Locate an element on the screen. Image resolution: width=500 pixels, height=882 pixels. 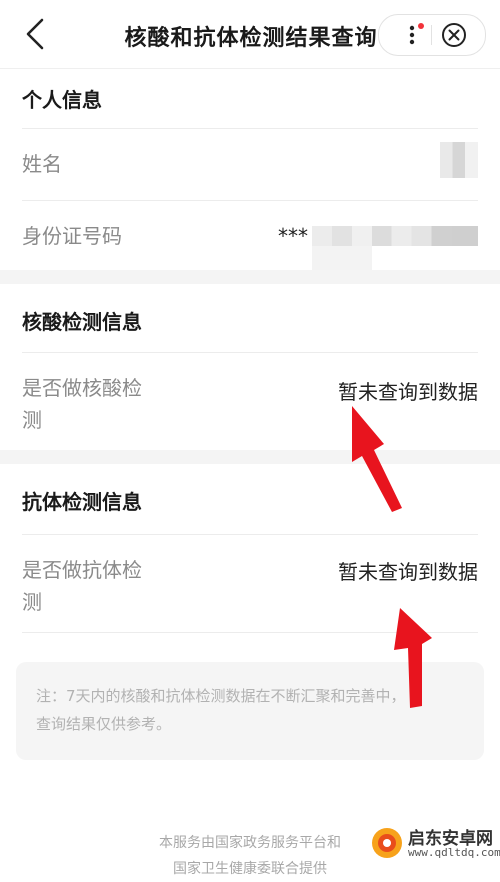
section-title-personal: 个人信息 is located at coordinates (62, 100).